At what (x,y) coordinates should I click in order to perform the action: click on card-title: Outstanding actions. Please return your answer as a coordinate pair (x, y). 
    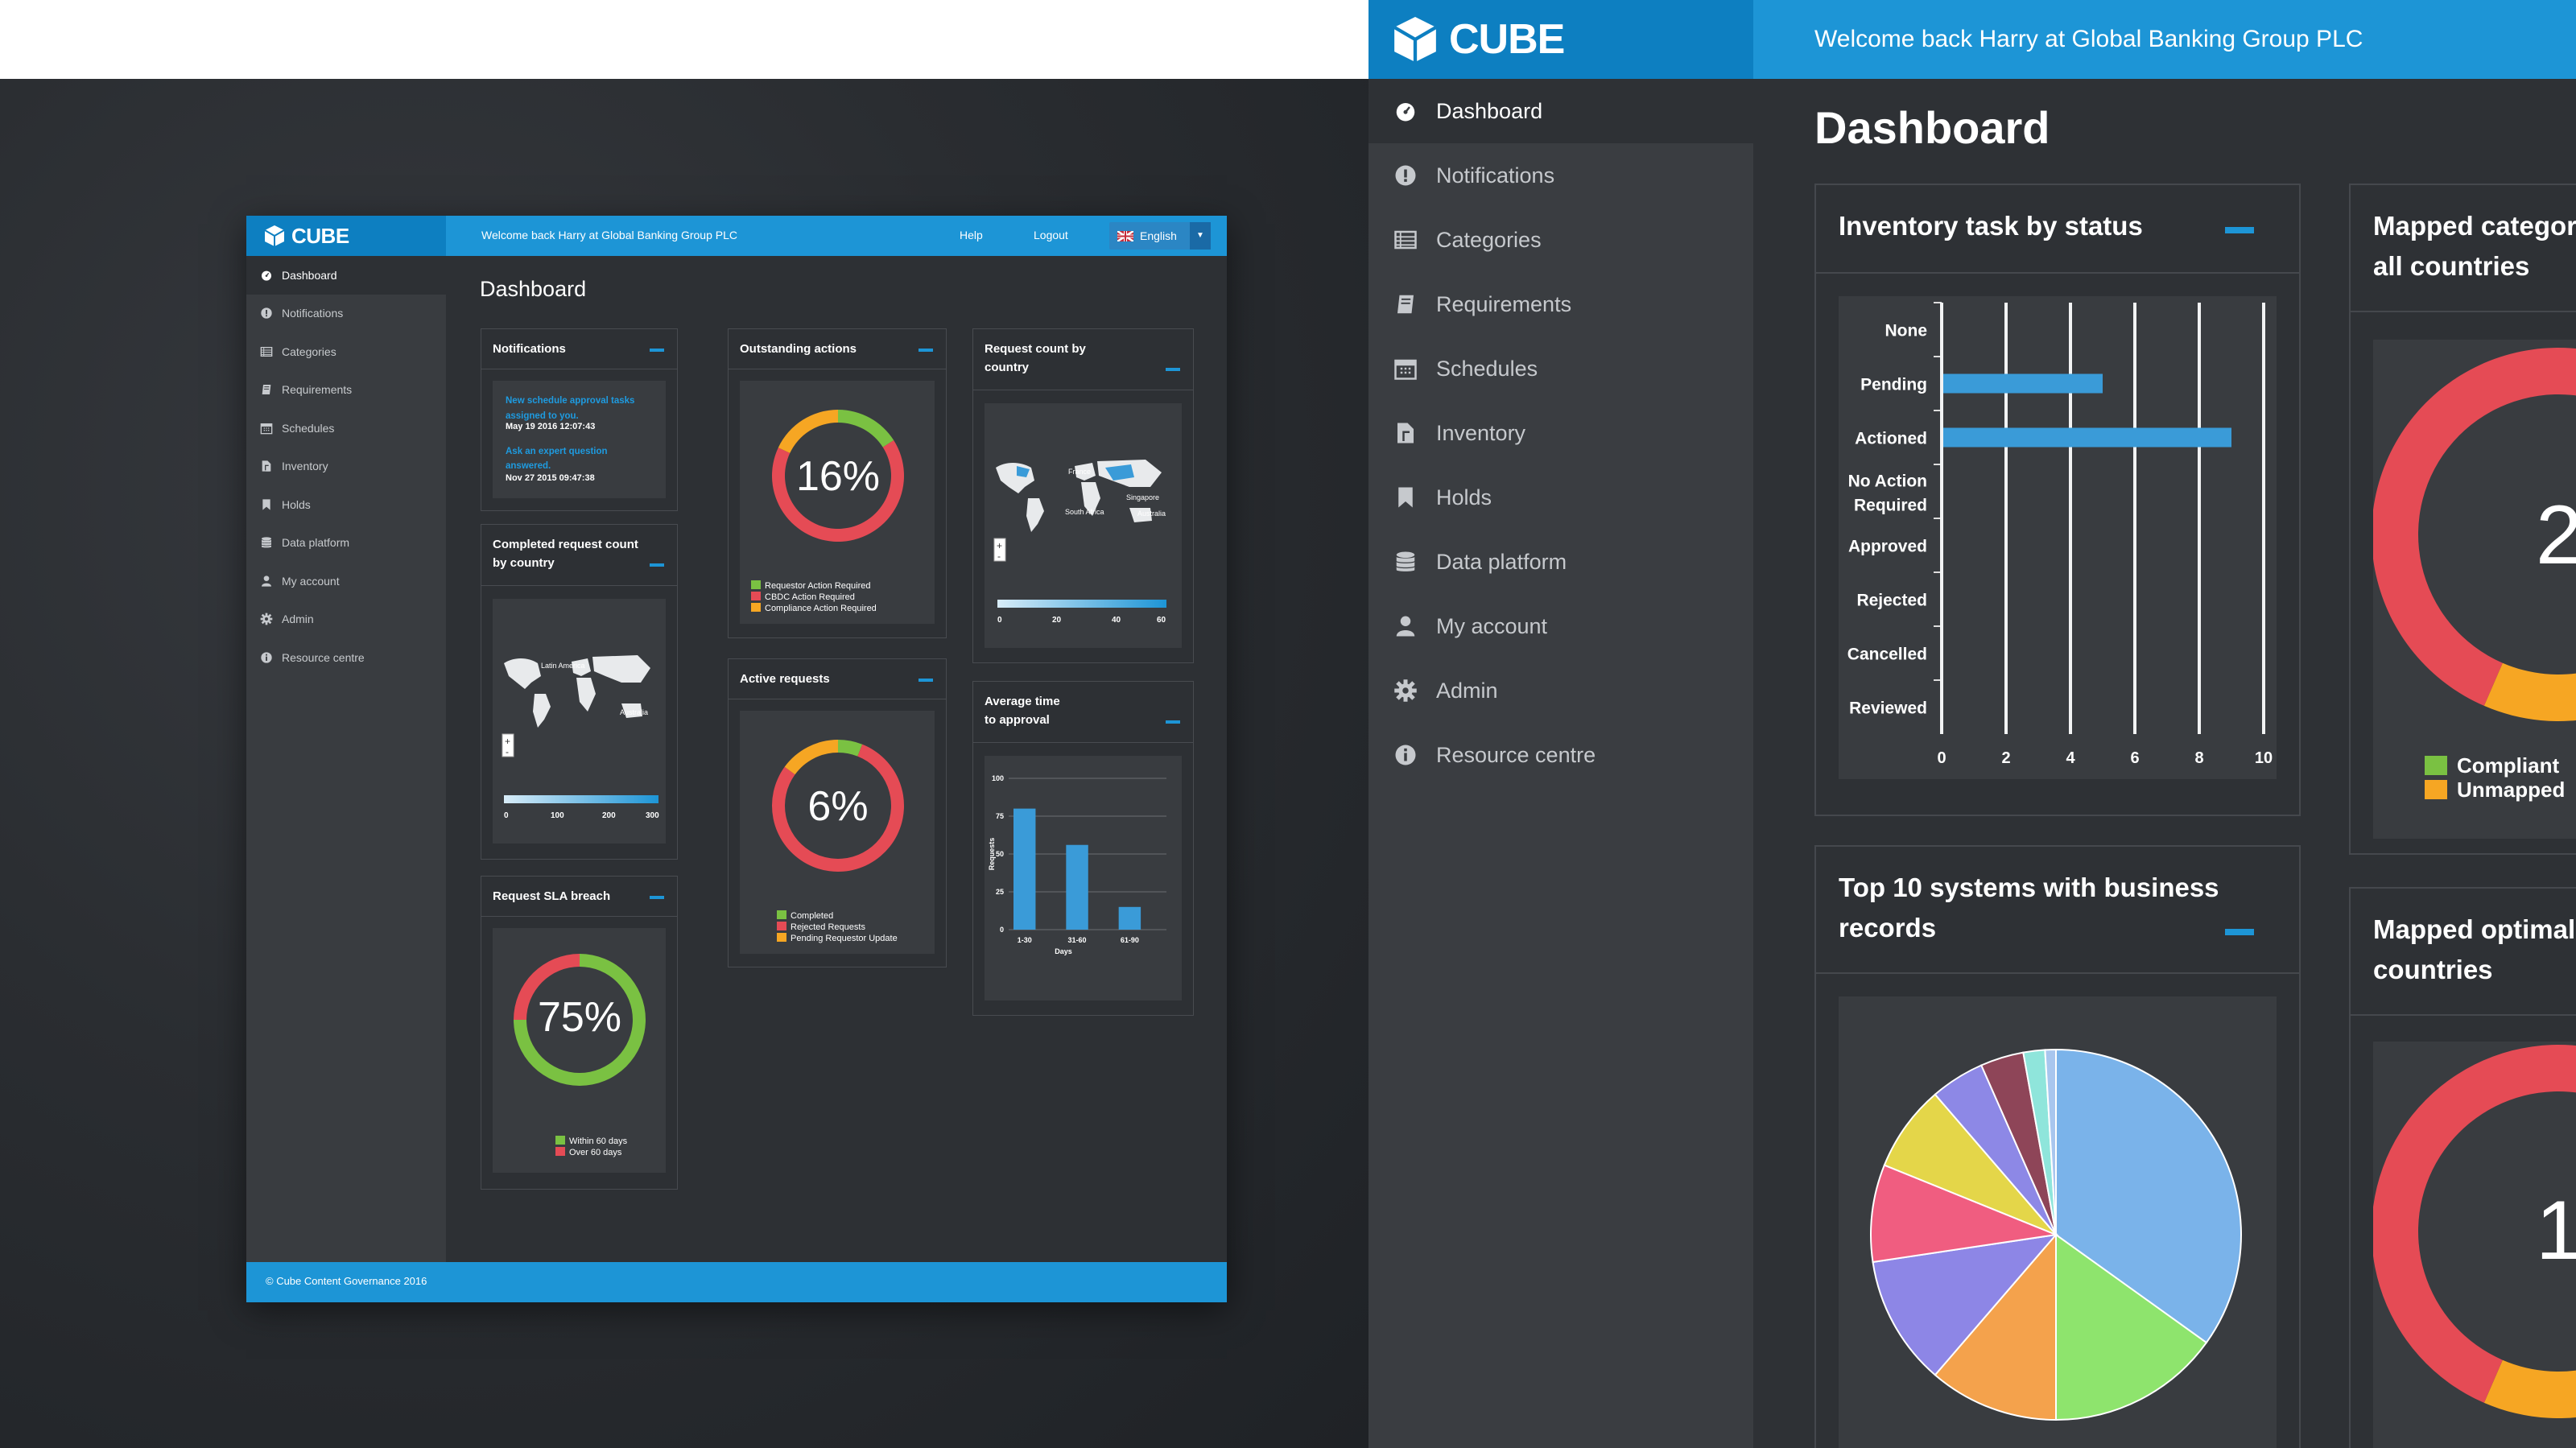
    Looking at the image, I should click on (837, 349).